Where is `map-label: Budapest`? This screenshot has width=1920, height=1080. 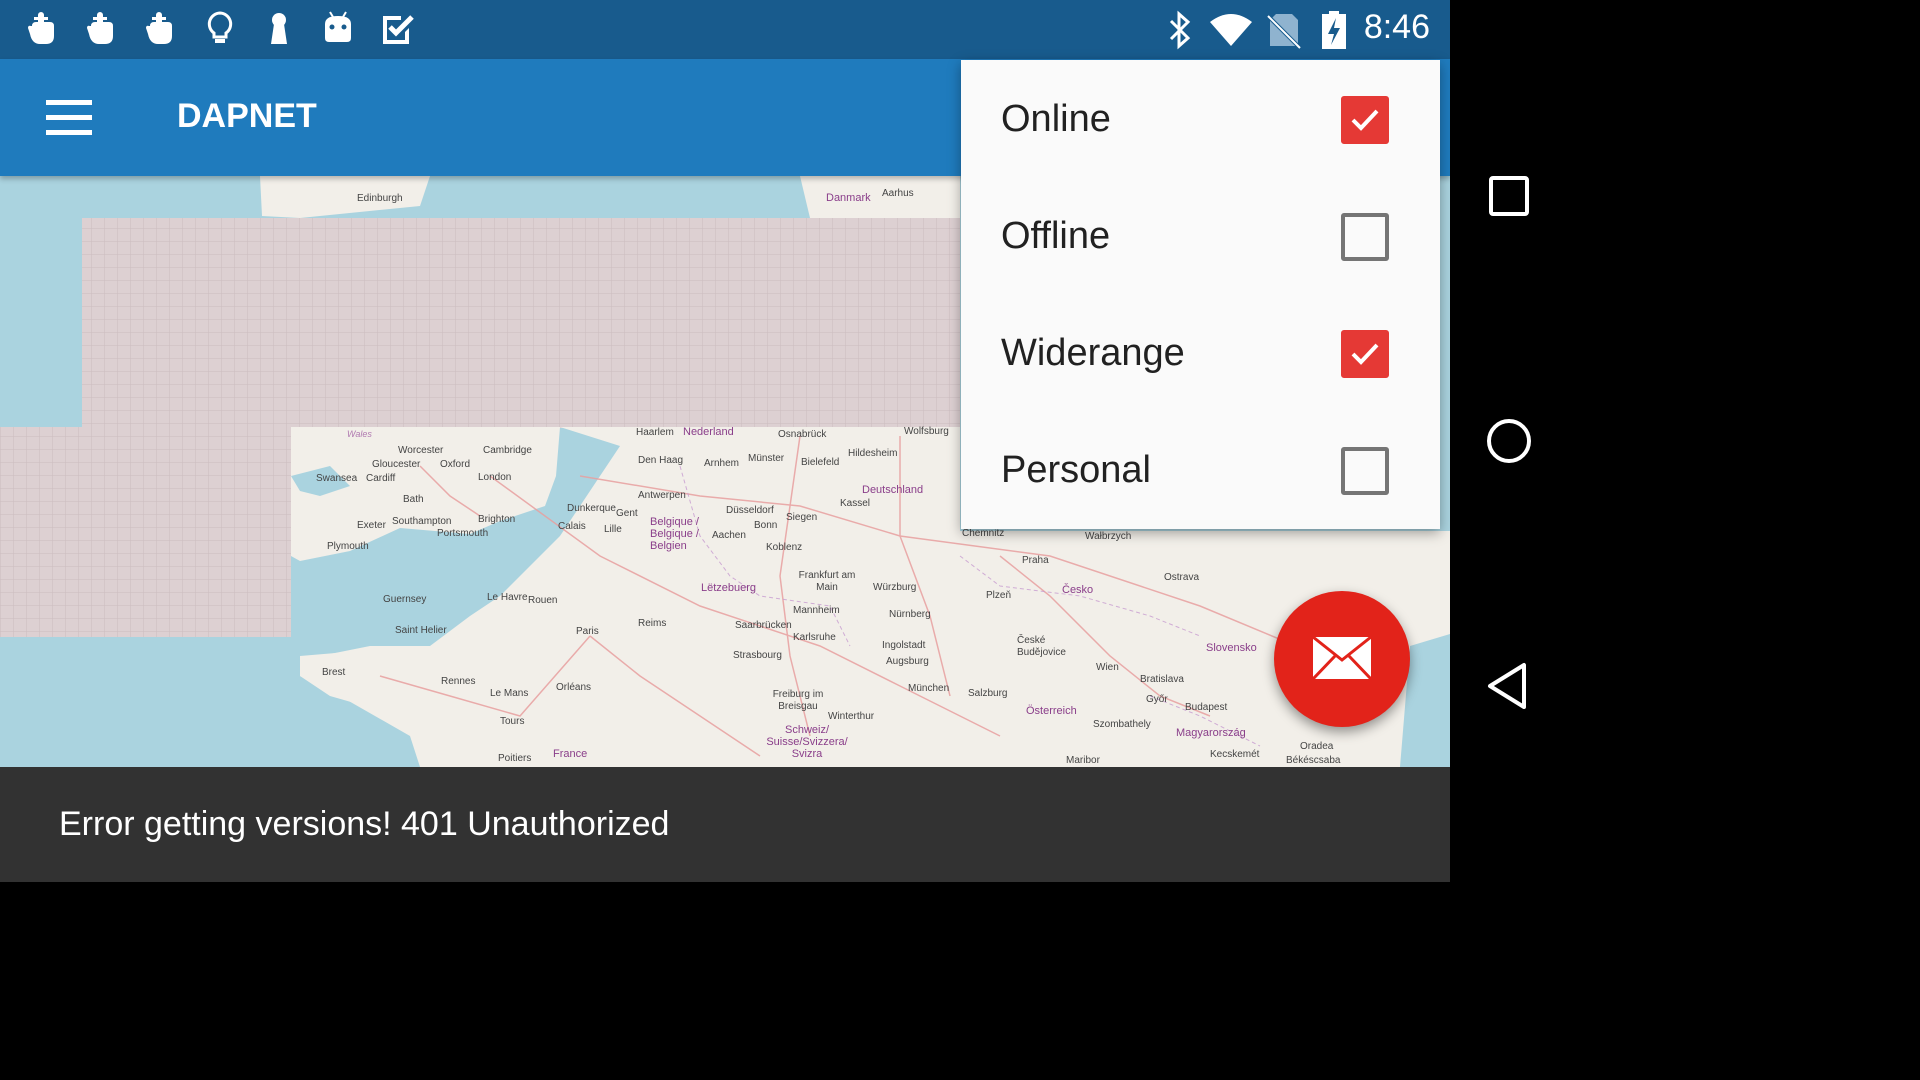
map-label: Budapest is located at coordinates (1206, 707).